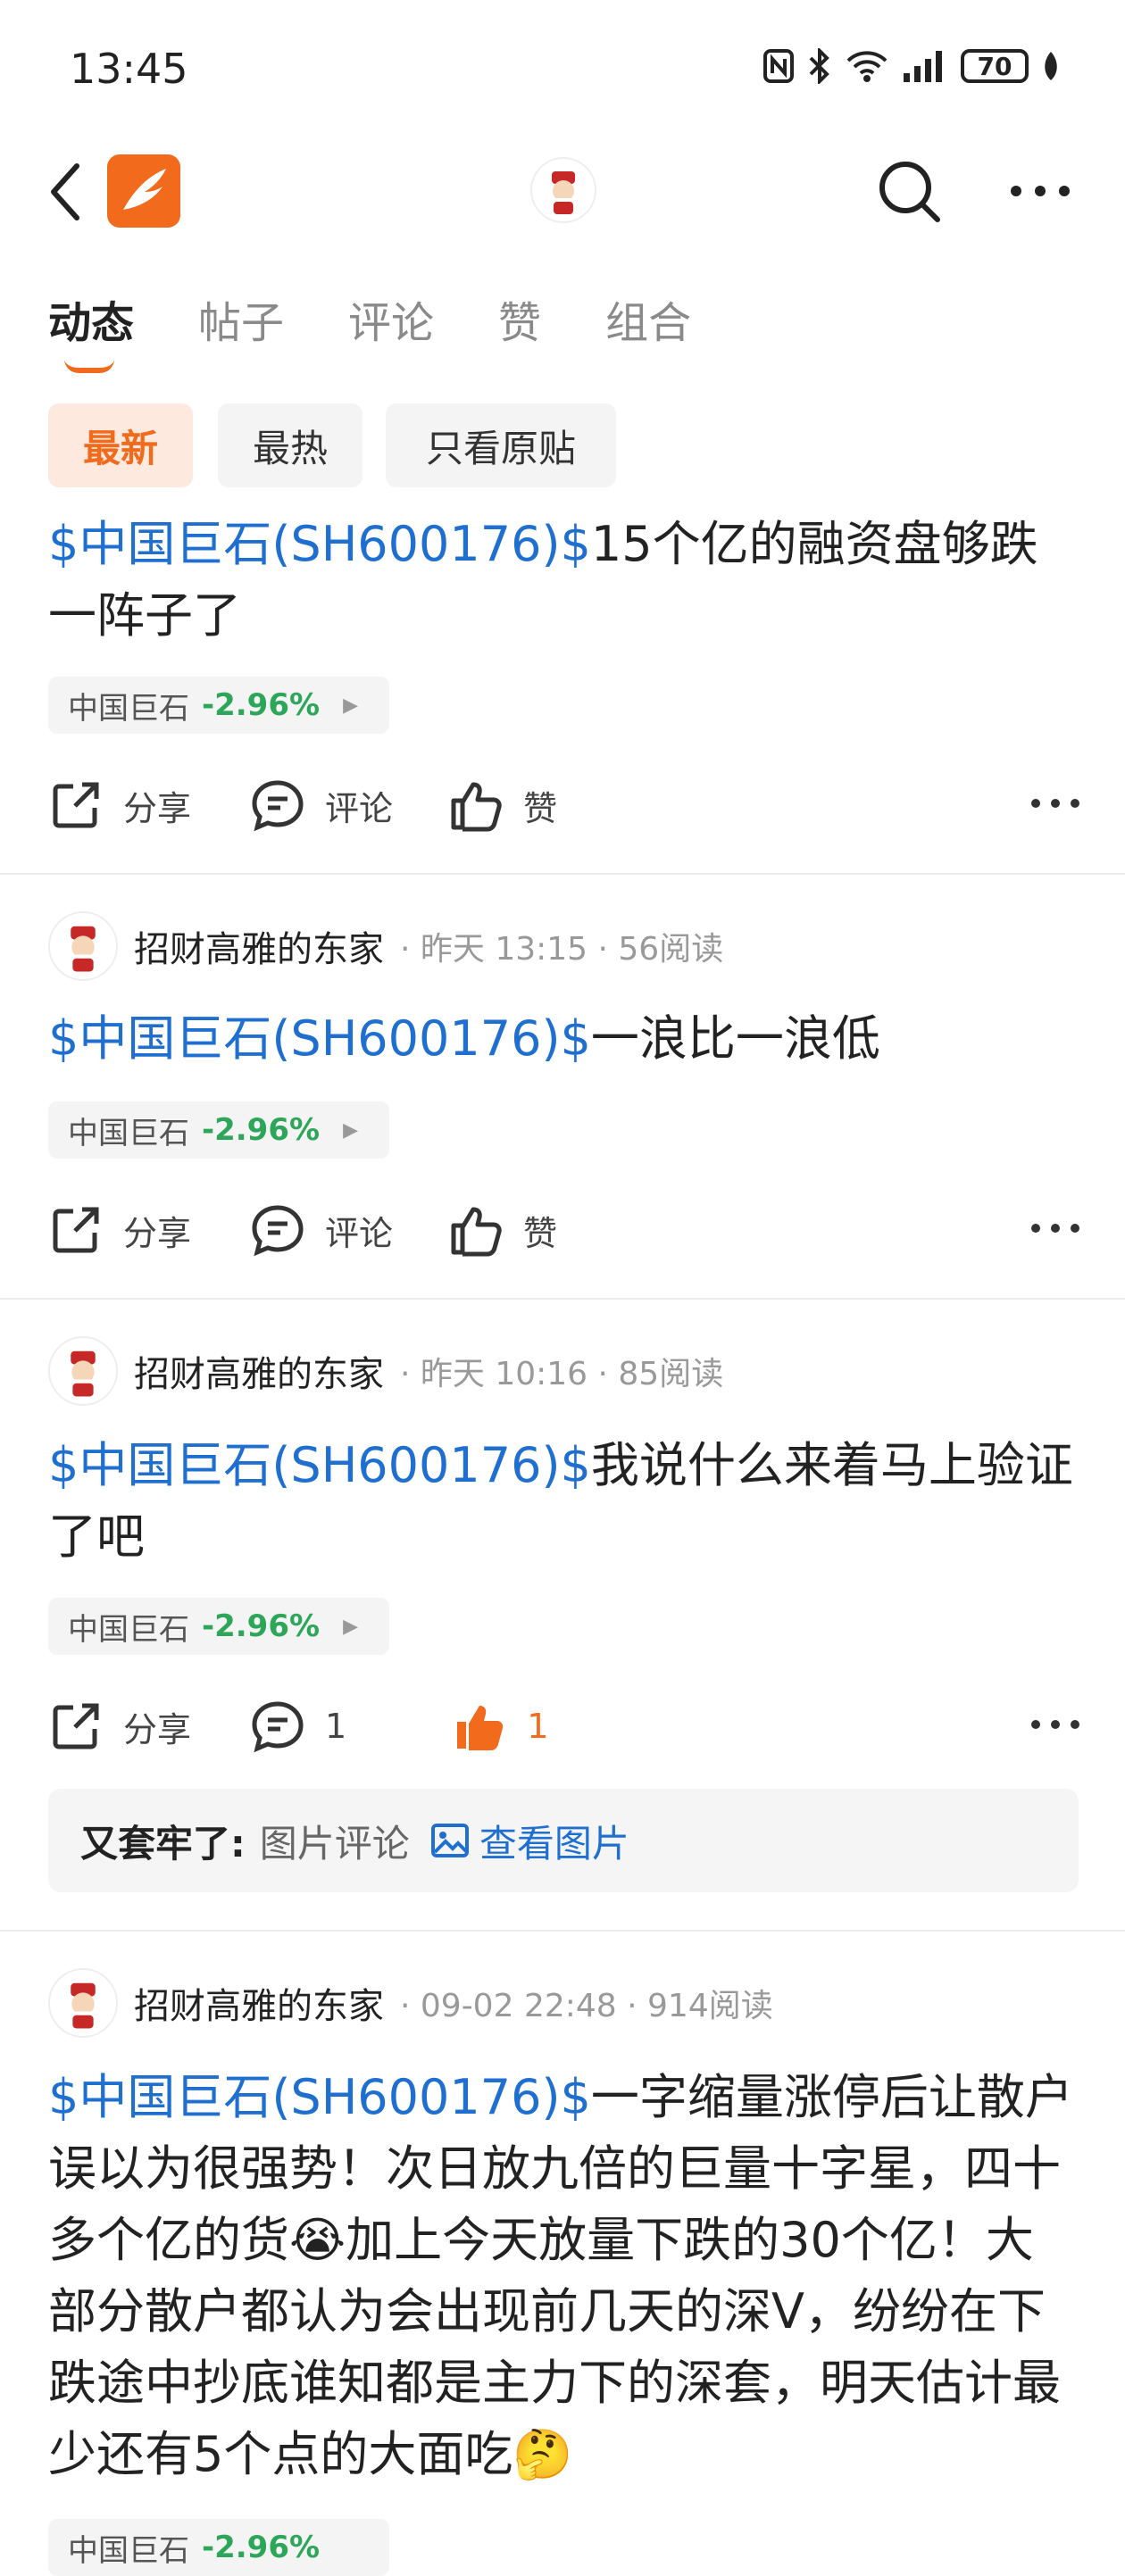 The width and height of the screenshot is (1125, 2576). What do you see at coordinates (538, 1727) in the screenshot?
I see `like-count: 1` at bounding box center [538, 1727].